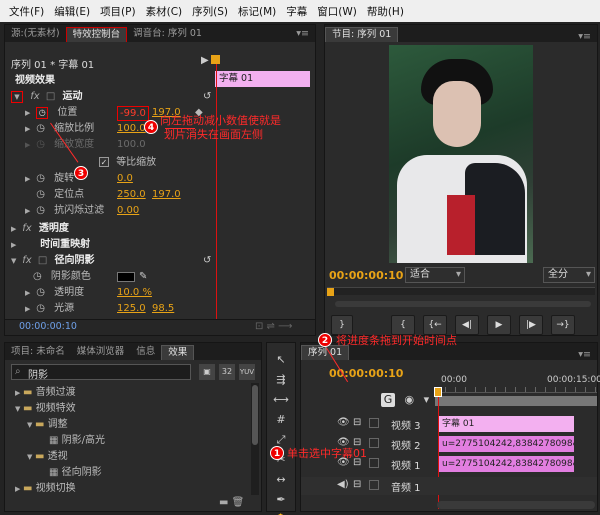 The width and height of the screenshot is (600, 515). What do you see at coordinates (38, 352) in the screenshot?
I see `tab-project: 项目: 未命名` at bounding box center [38, 352].